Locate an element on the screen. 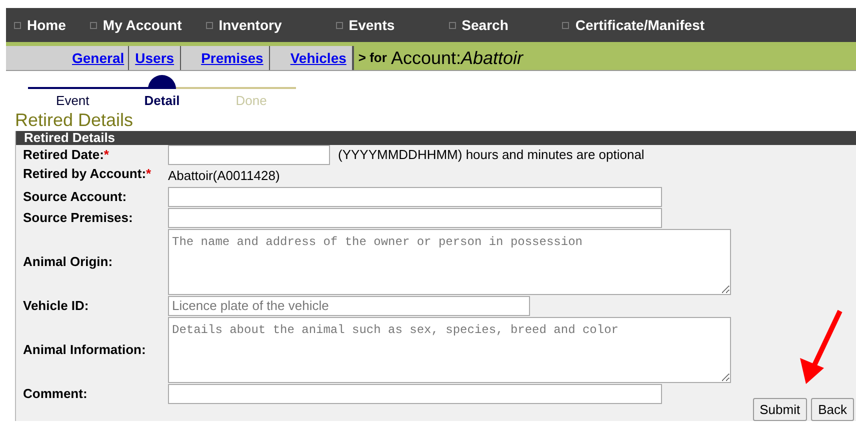 The image size is (856, 422). date-field is located at coordinates (249, 155).